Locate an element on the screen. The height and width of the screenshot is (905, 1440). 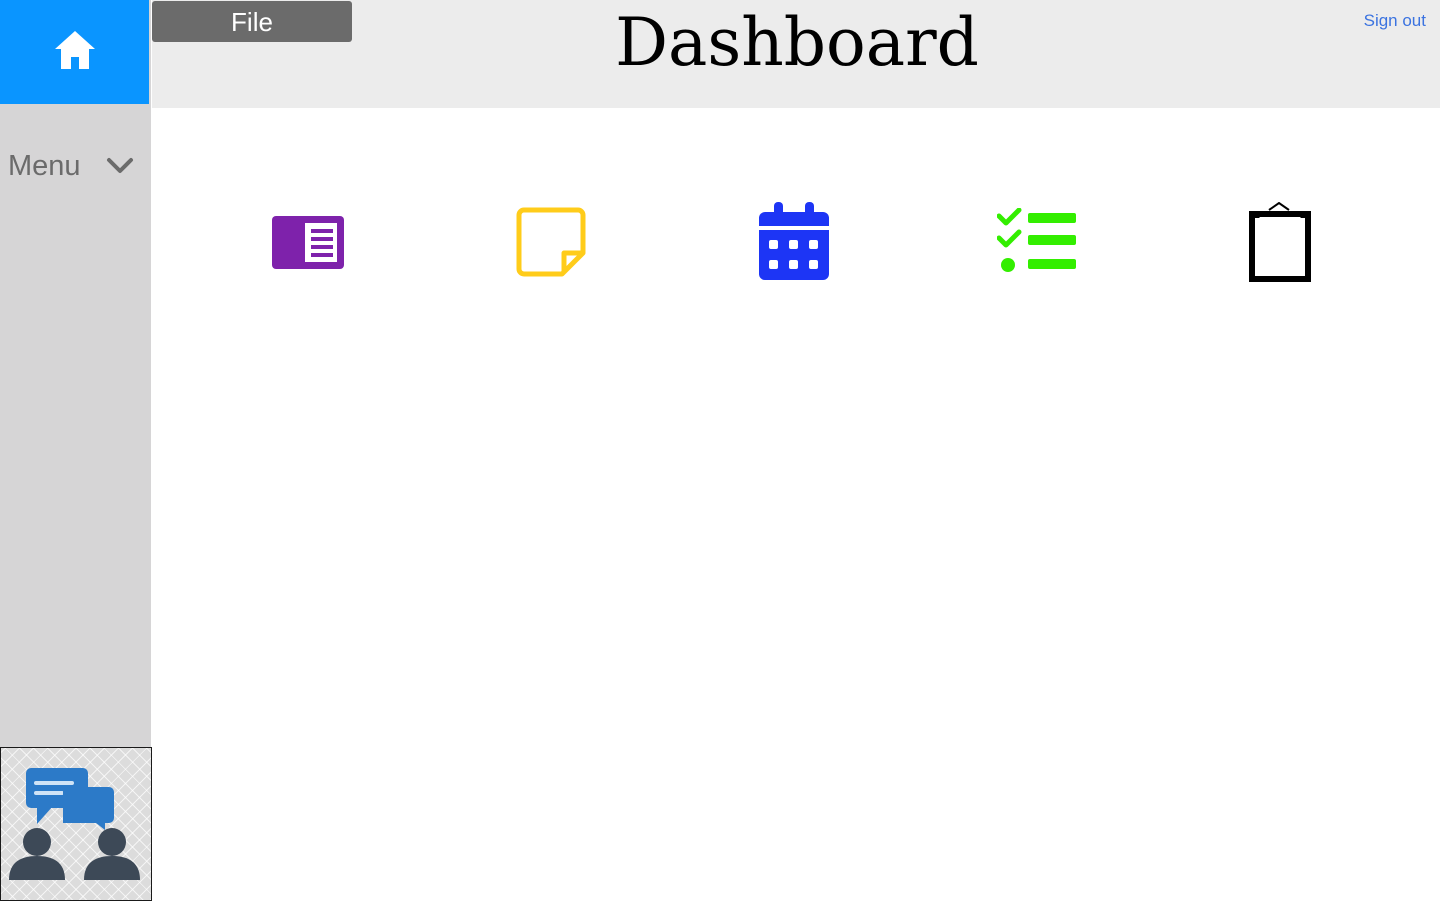
menu-label: Menu is located at coordinates (44, 165).